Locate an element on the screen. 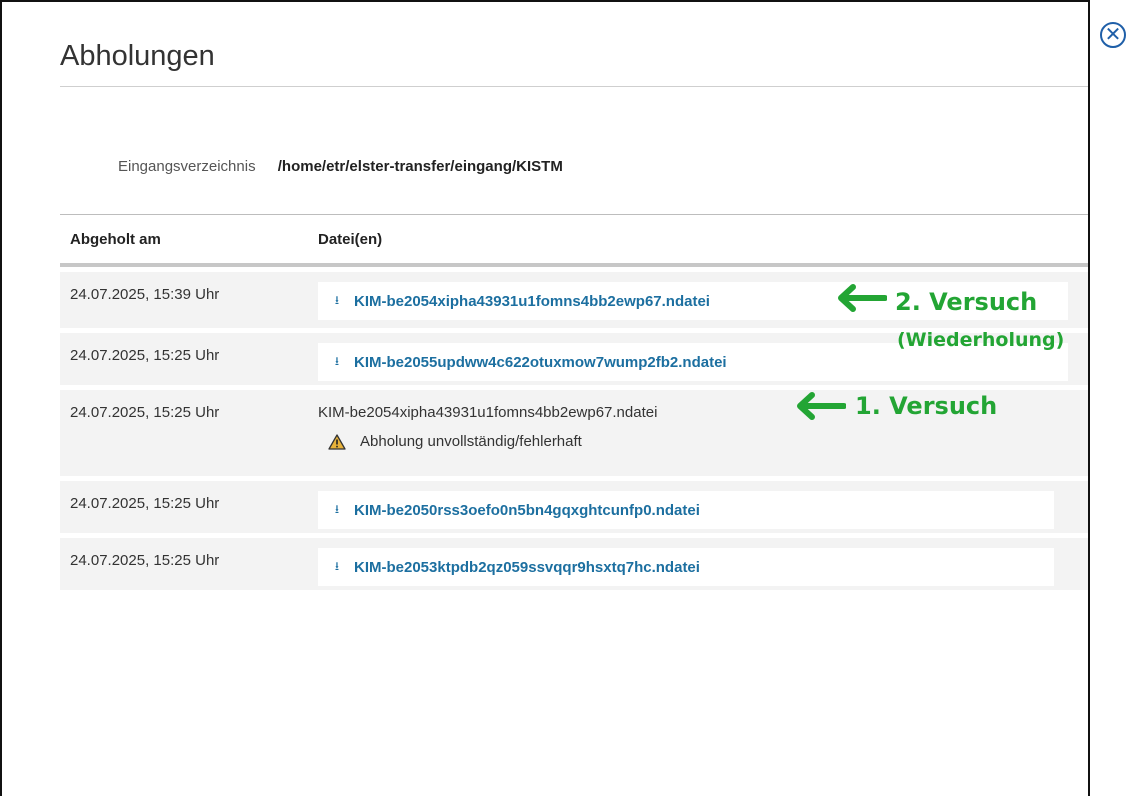 Image resolution: width=1132 pixels, height=796 pixels. pickup-warning: Abholung unvollständig/fehlerhaft is located at coordinates (698, 441).